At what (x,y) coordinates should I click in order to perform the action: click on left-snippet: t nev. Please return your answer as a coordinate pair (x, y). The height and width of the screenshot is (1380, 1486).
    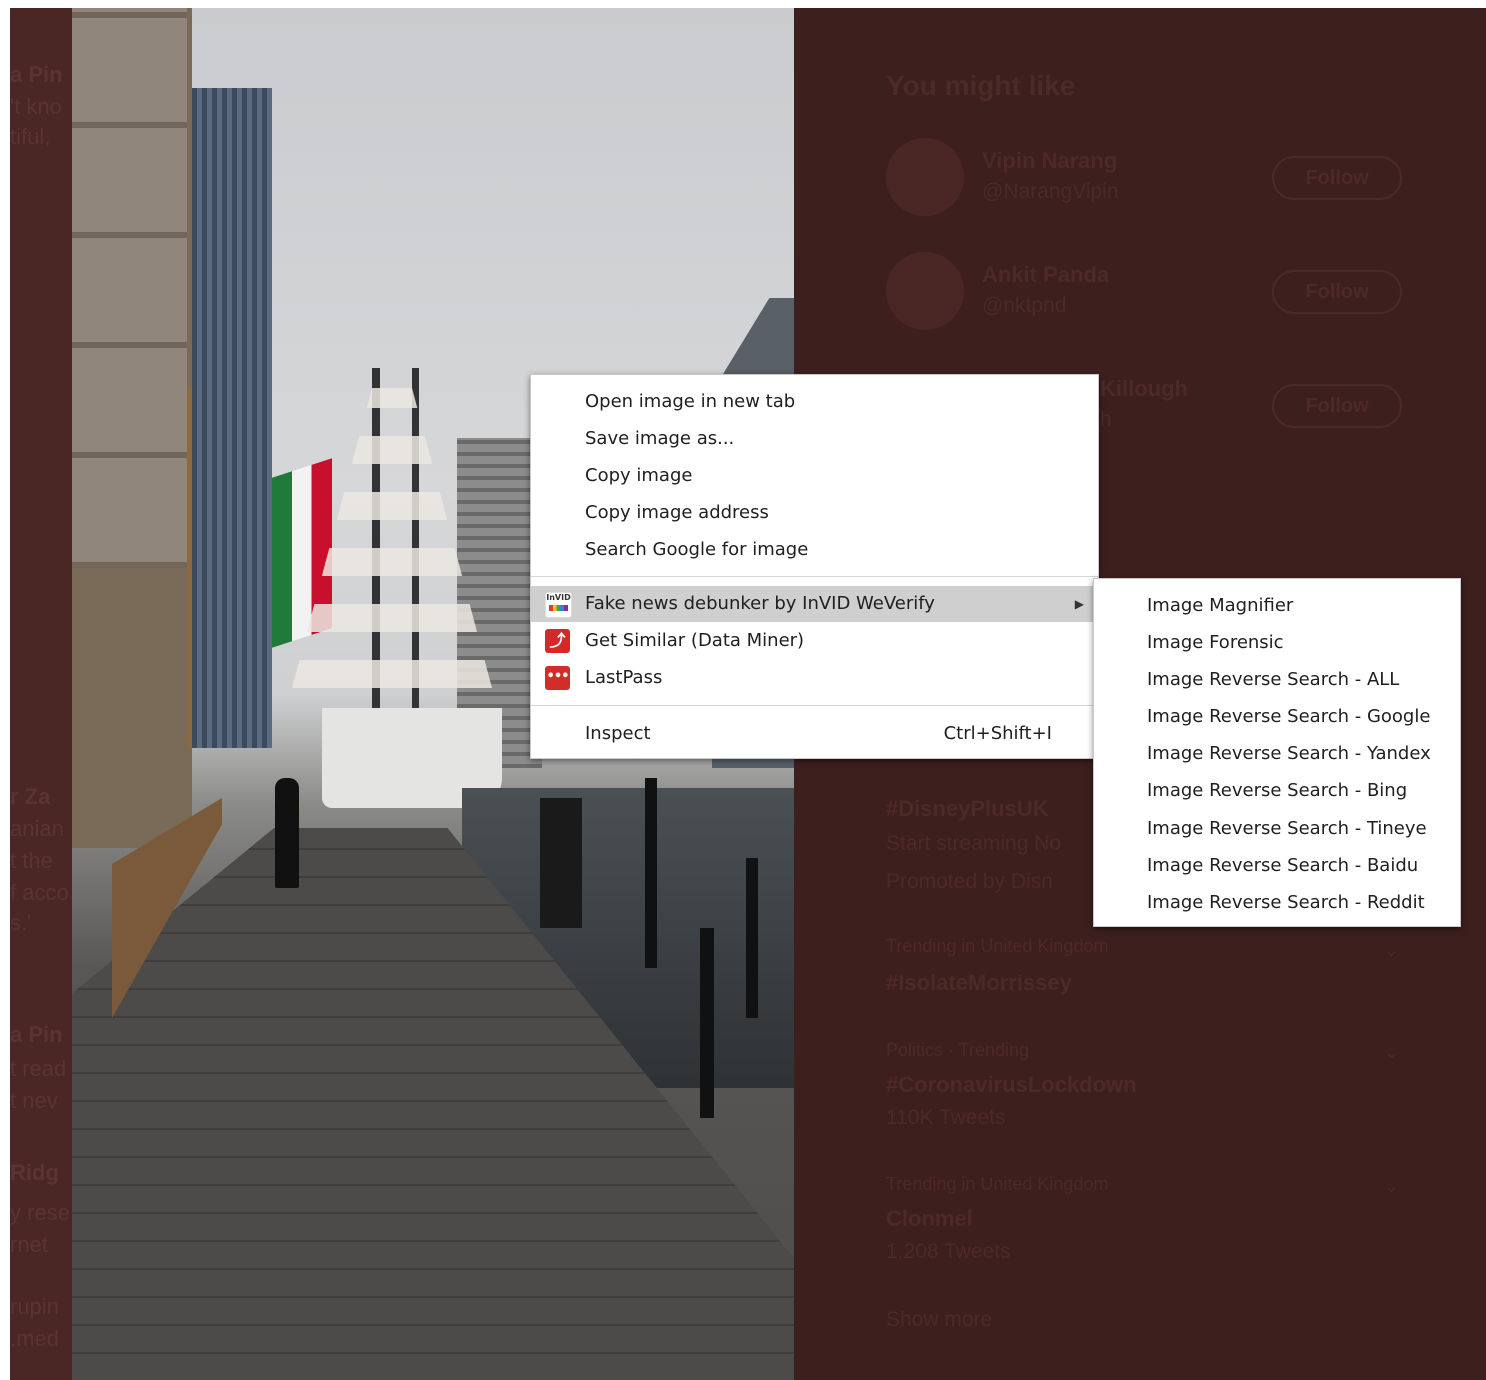
    Looking at the image, I should click on (34, 1100).